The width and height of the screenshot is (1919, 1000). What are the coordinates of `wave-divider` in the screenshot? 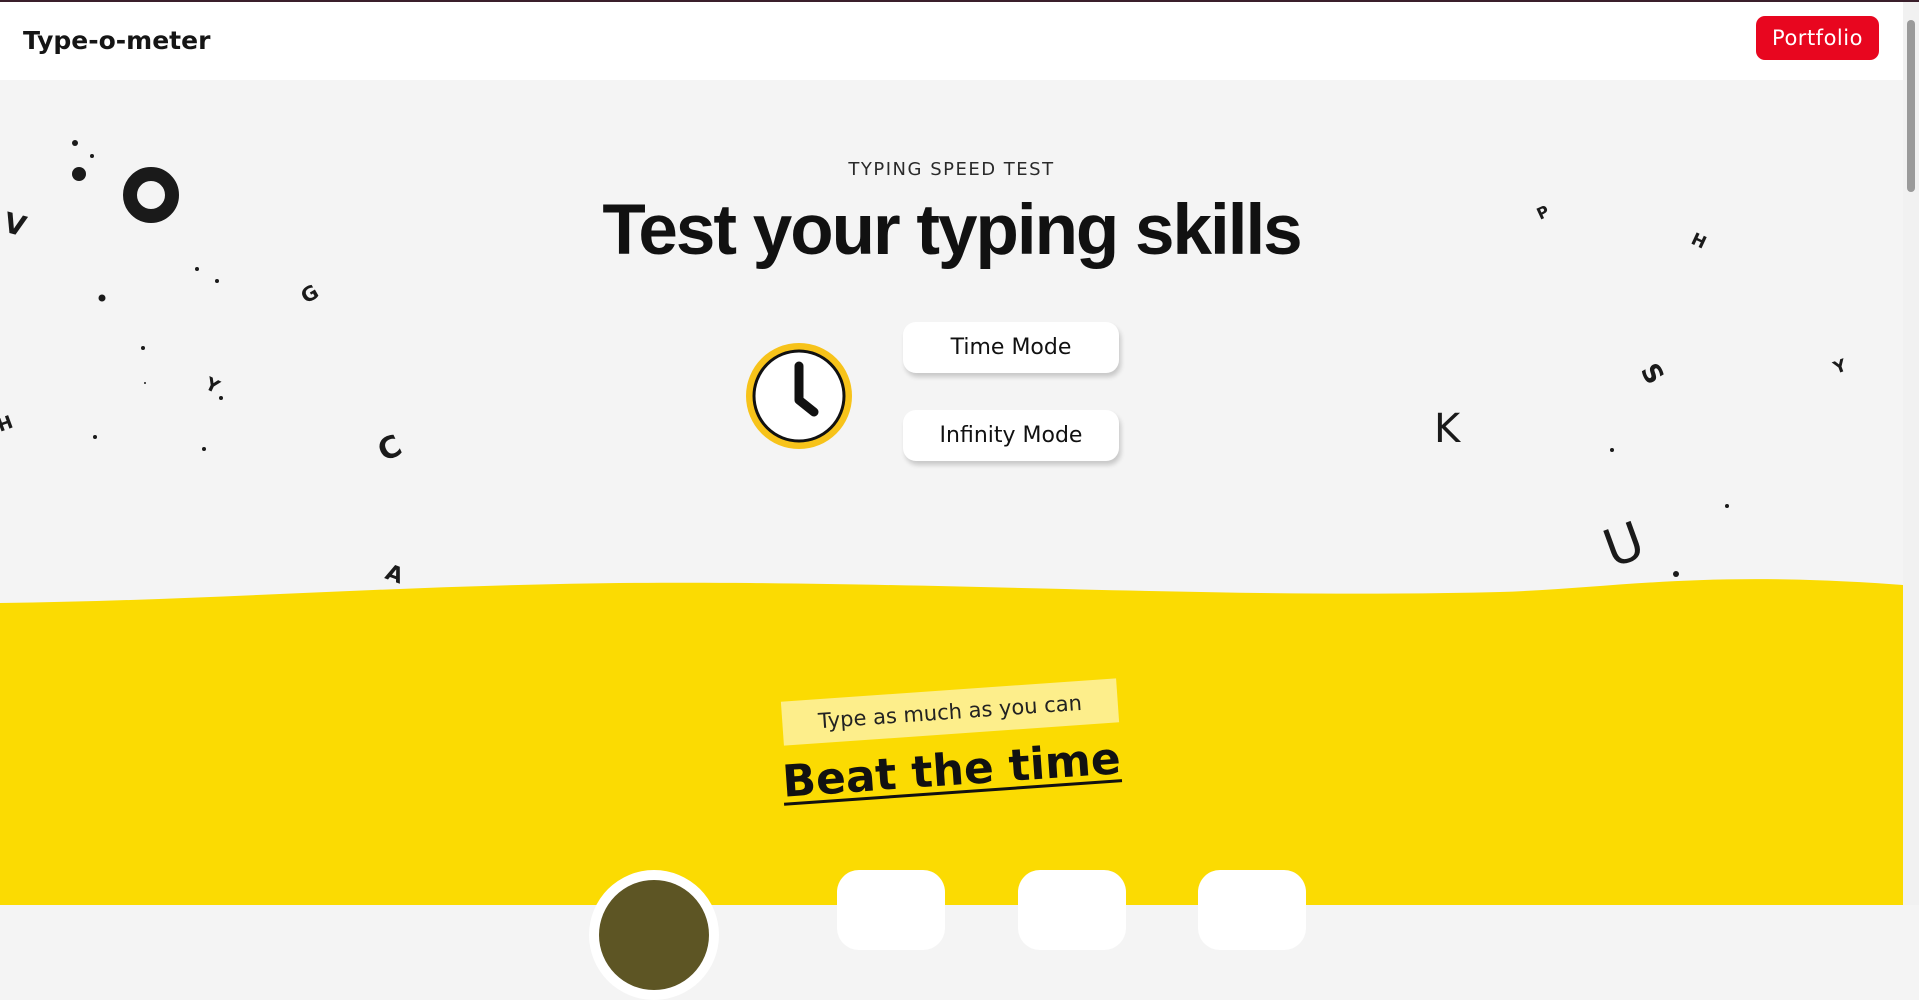 It's located at (951, 602).